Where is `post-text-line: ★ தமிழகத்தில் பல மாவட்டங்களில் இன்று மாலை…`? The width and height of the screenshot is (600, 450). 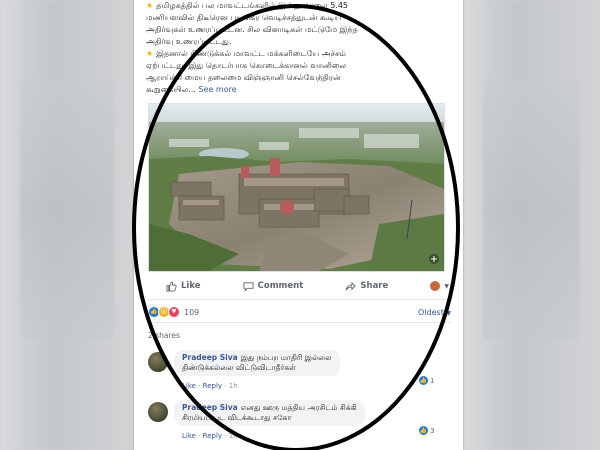 post-text-line: ★ தமிழகத்தில் பல மாவட்டங்களில் இன்று மாலை… is located at coordinates (247, 5).